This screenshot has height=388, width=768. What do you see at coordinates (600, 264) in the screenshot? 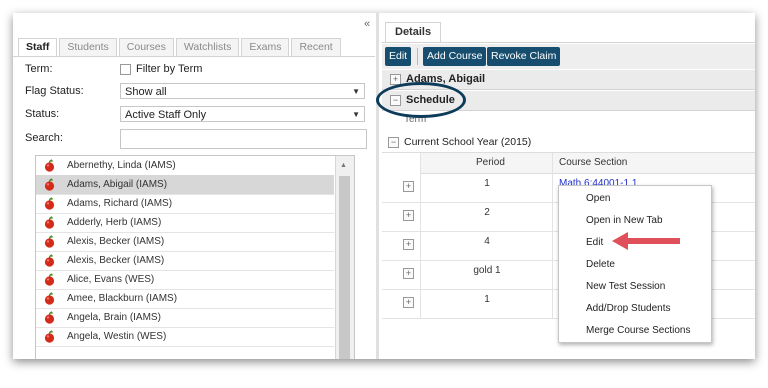
I see `menu-item-delete: Delete` at bounding box center [600, 264].